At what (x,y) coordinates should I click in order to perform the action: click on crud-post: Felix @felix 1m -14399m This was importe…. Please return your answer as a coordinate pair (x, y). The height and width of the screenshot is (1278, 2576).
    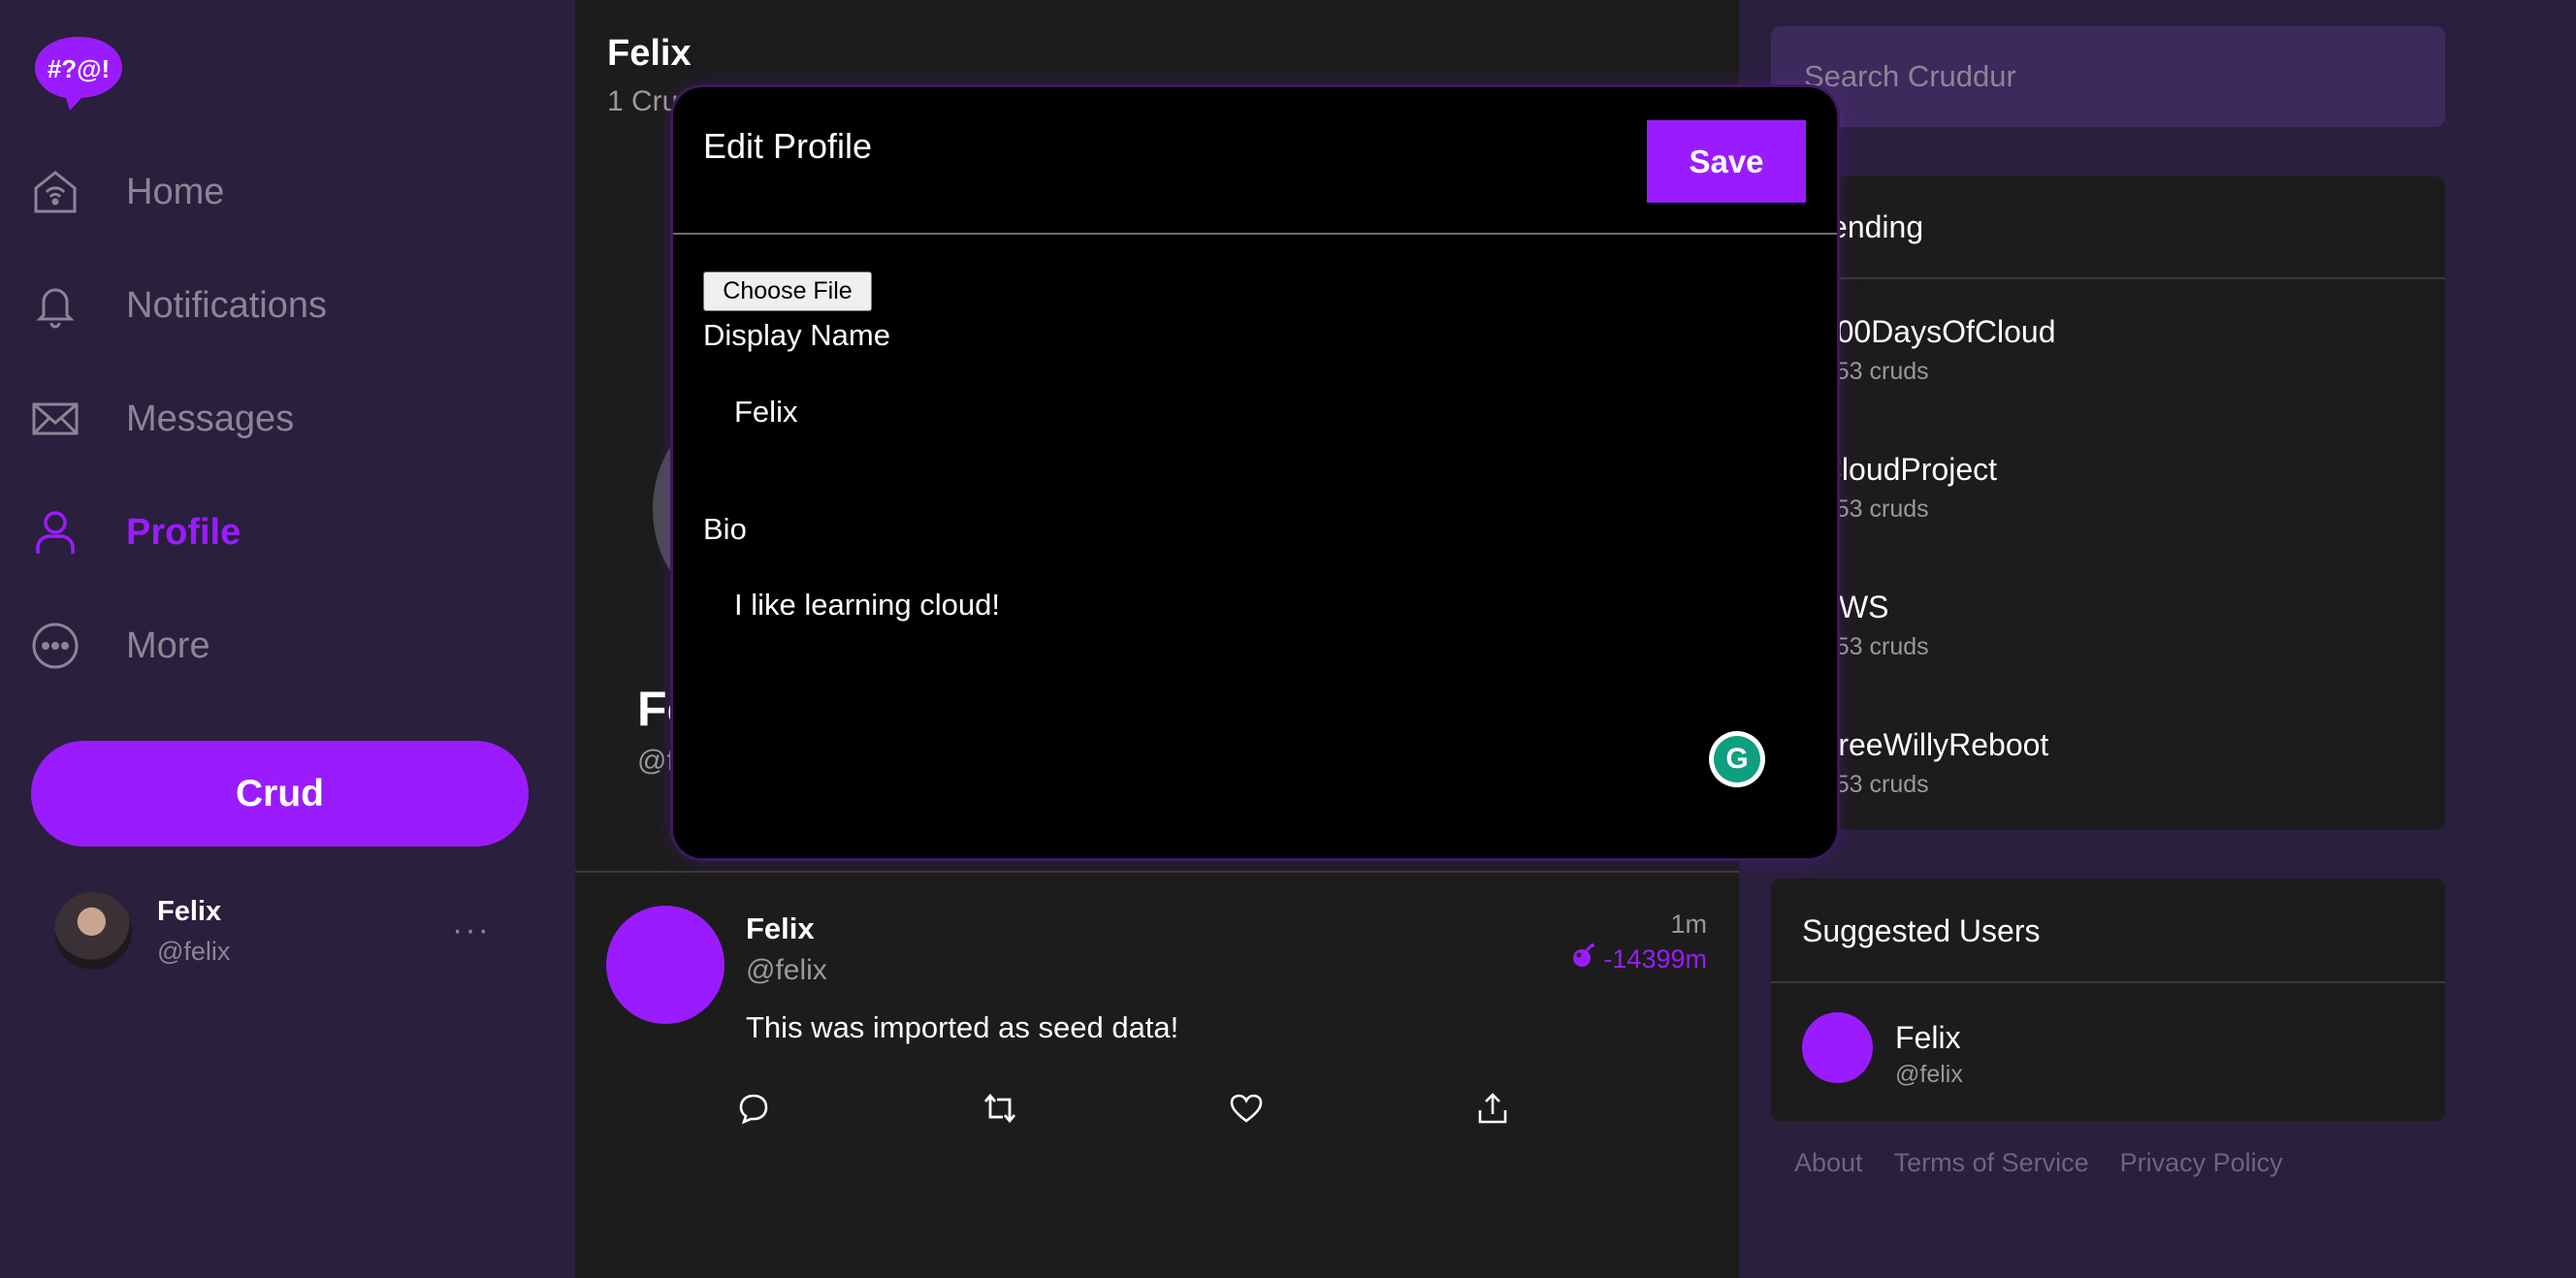
    Looking at the image, I should click on (1157, 1008).